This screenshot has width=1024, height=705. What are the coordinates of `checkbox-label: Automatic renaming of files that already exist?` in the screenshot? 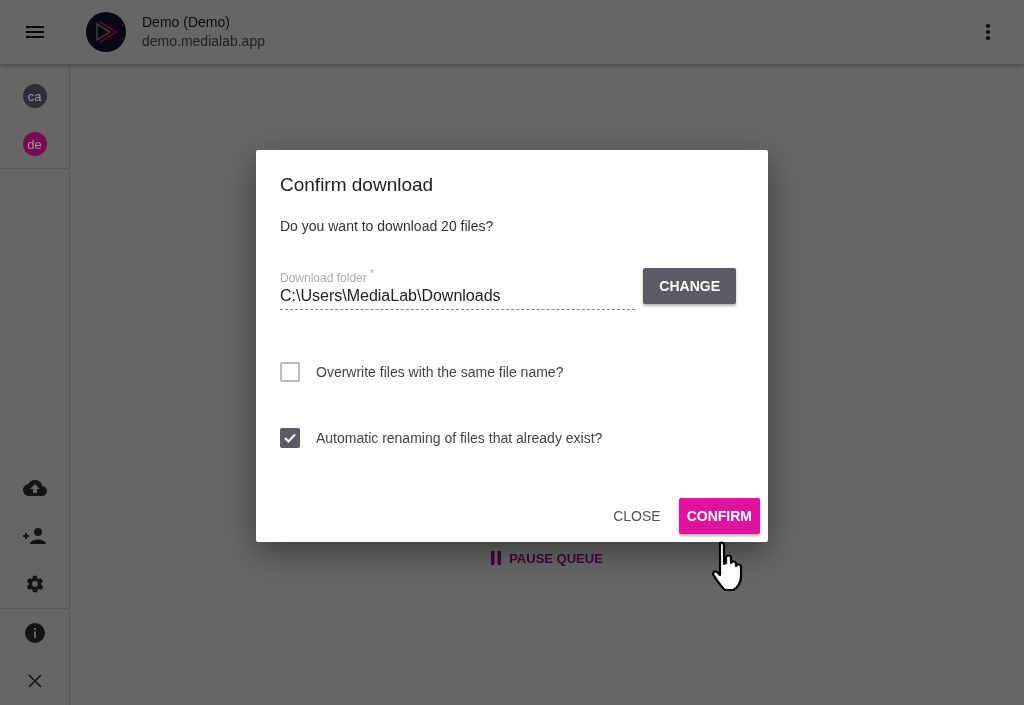 It's located at (459, 438).